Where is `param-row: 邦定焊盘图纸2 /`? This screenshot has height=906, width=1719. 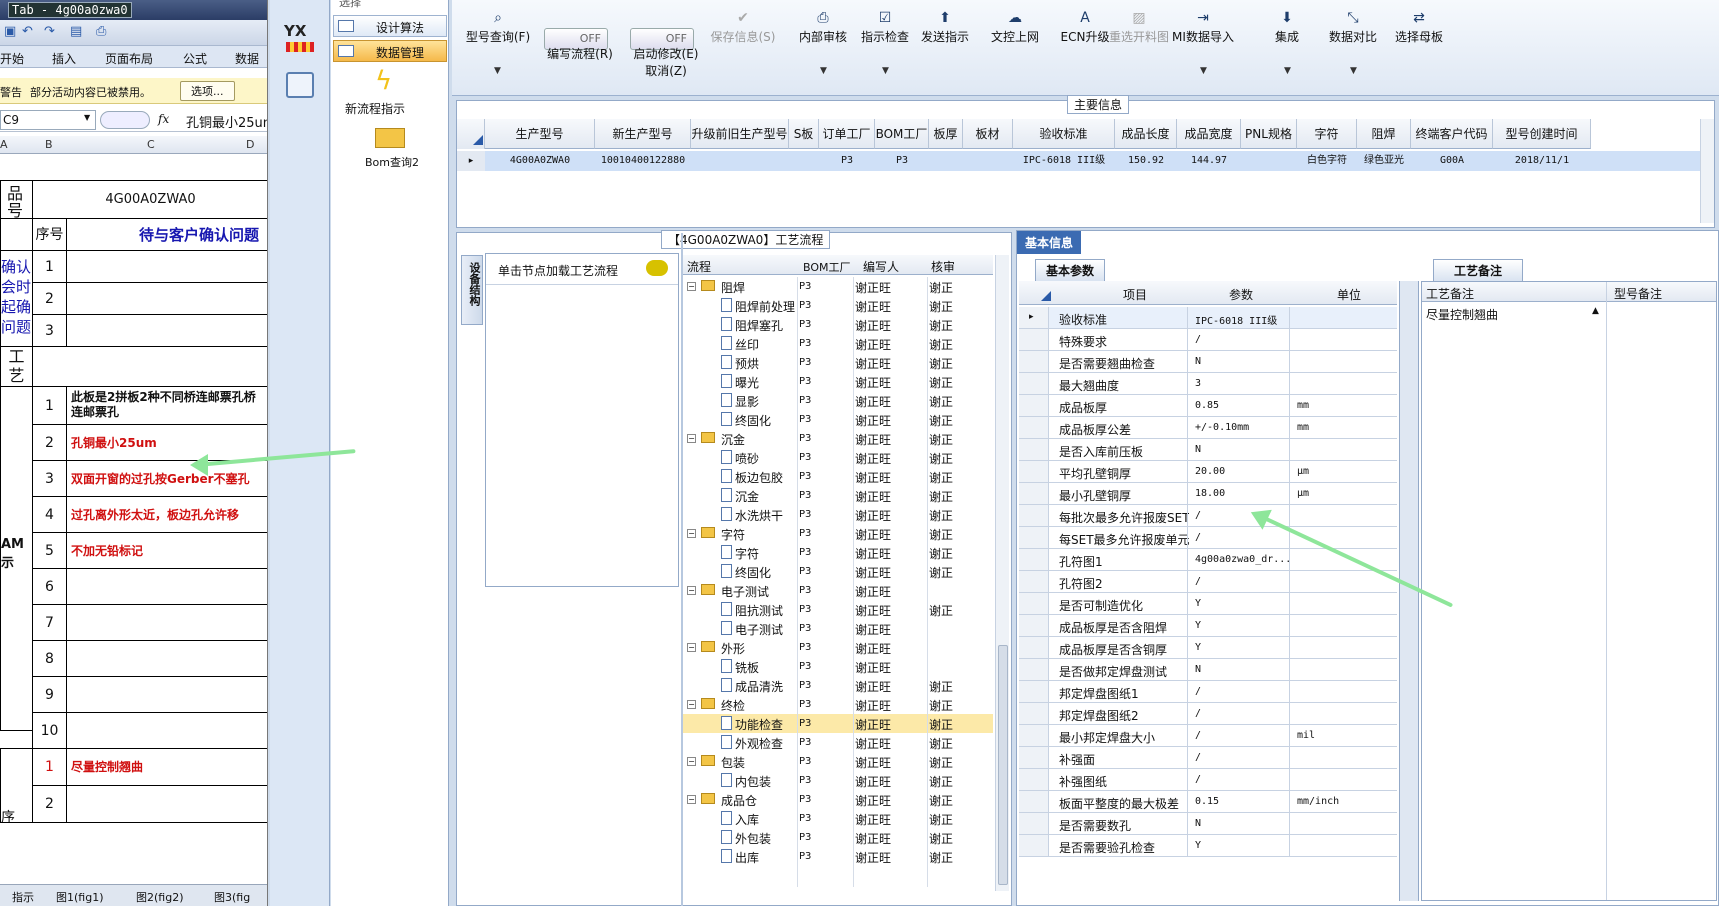 param-row: 邦定焊盘图纸2 / is located at coordinates (1208, 714).